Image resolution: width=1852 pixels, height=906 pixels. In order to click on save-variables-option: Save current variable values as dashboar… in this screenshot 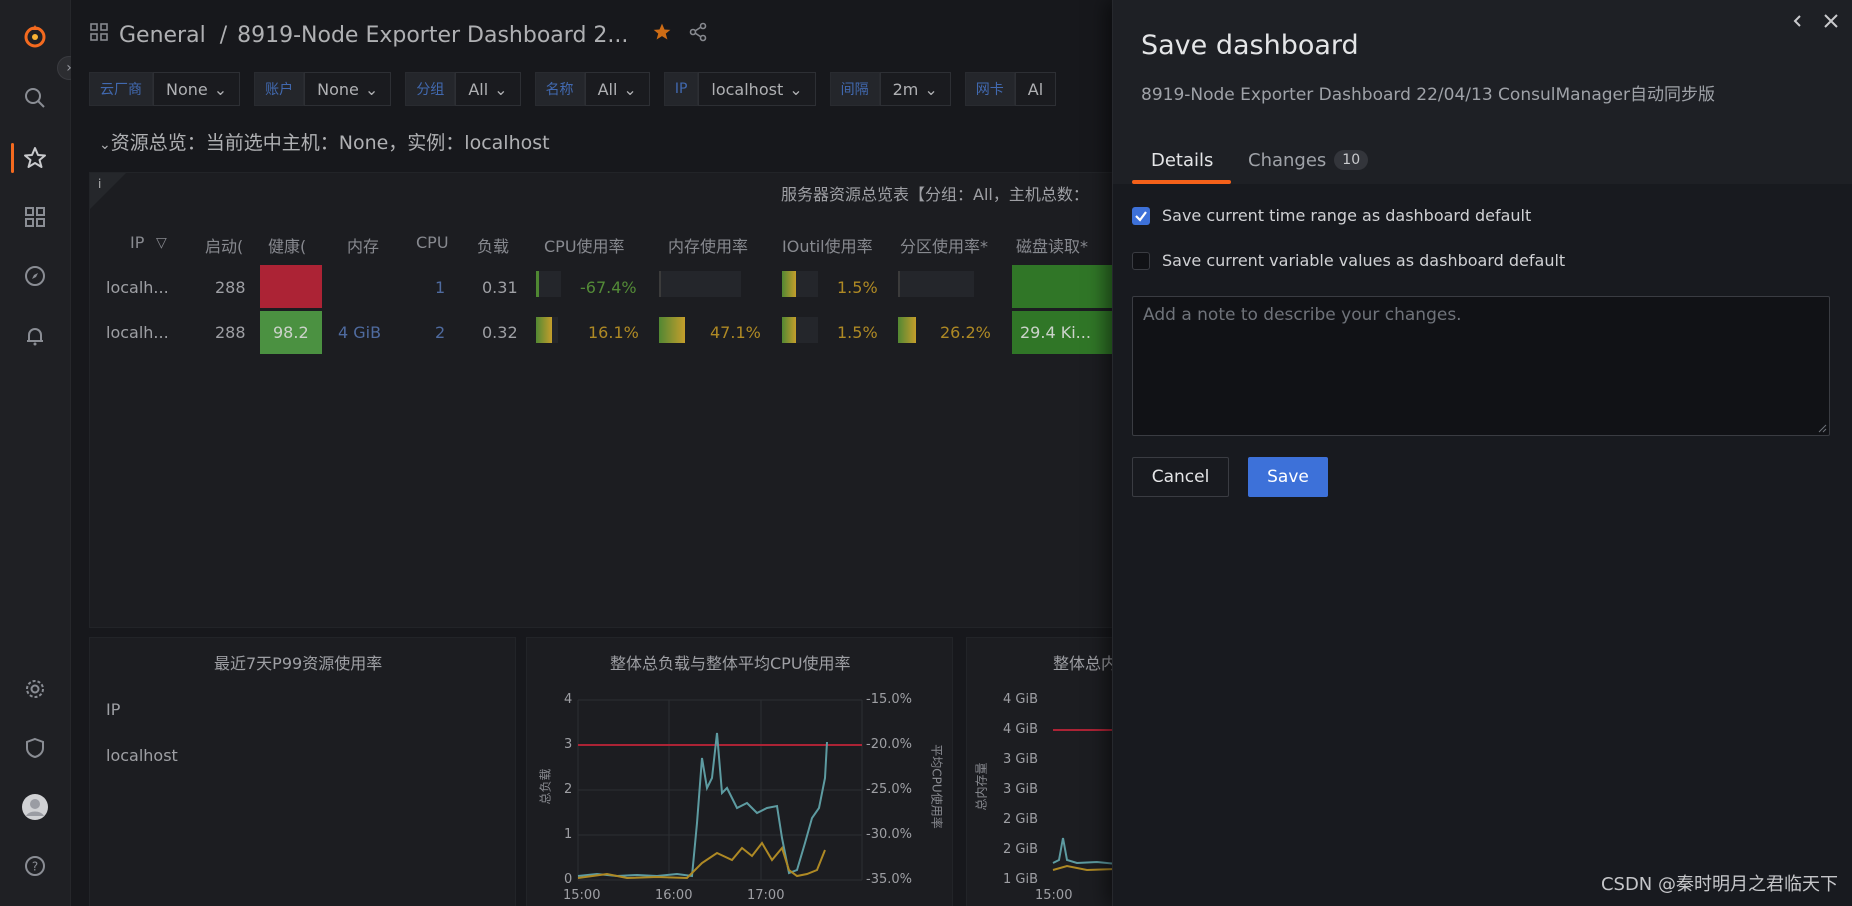, I will do `click(1348, 260)`.